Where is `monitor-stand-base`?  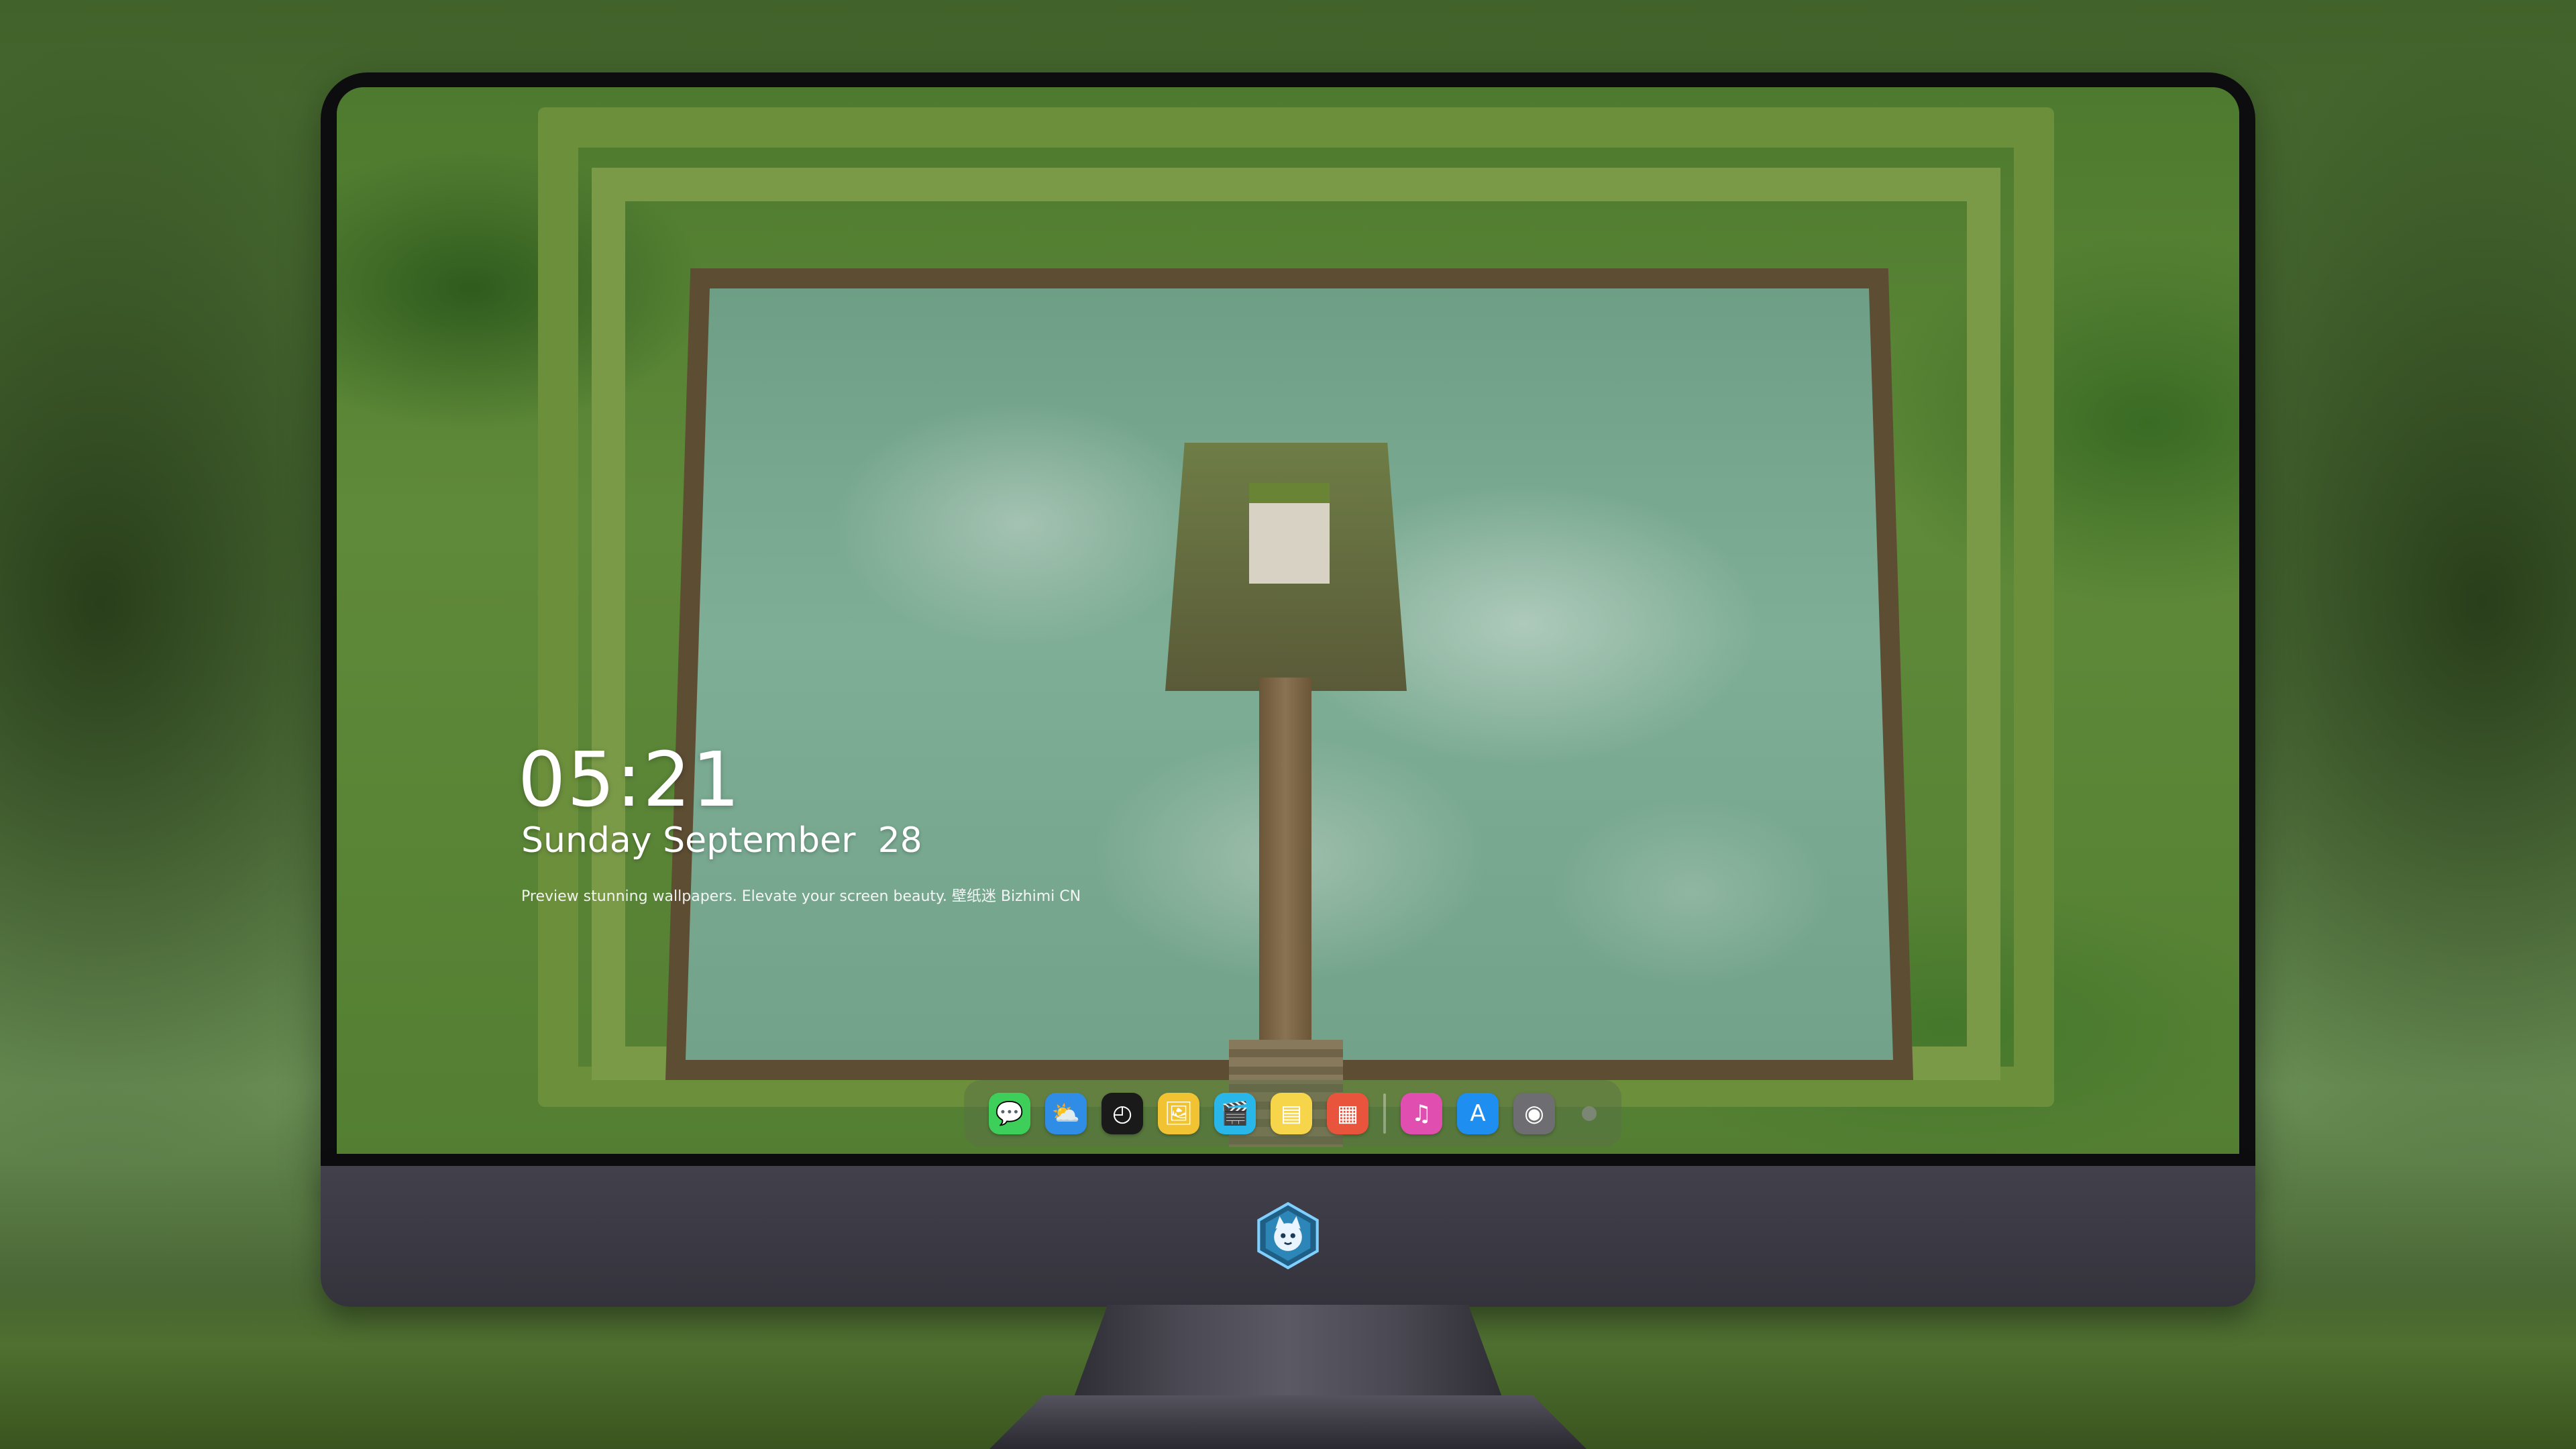
monitor-stand-base is located at coordinates (1288, 1422).